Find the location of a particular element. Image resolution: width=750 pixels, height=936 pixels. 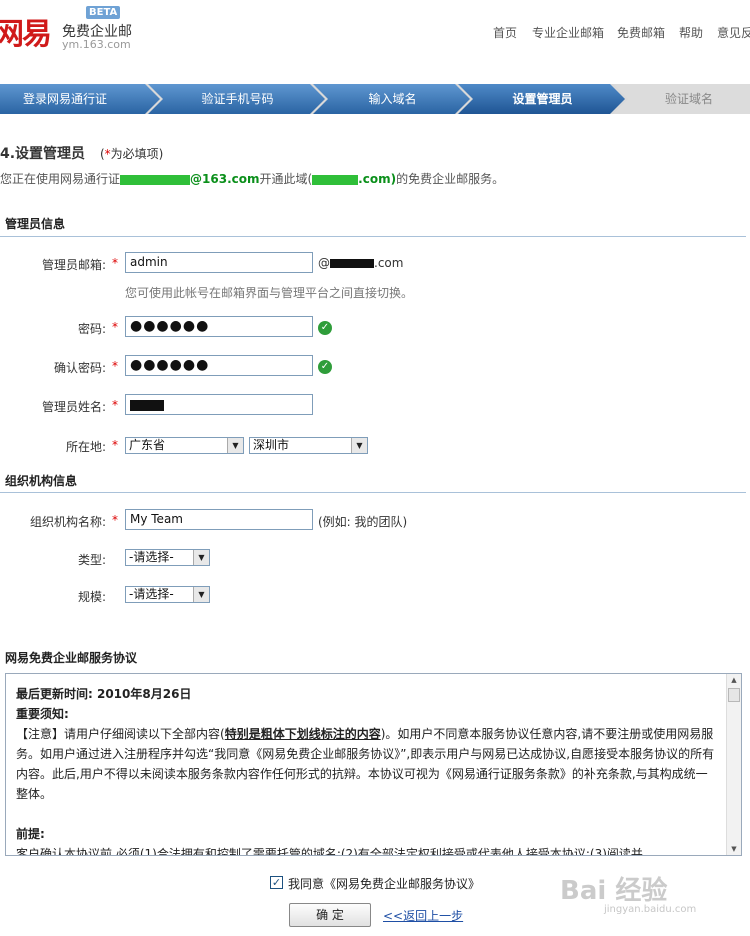

password-label-text: 密码: is located at coordinates (91, 329).